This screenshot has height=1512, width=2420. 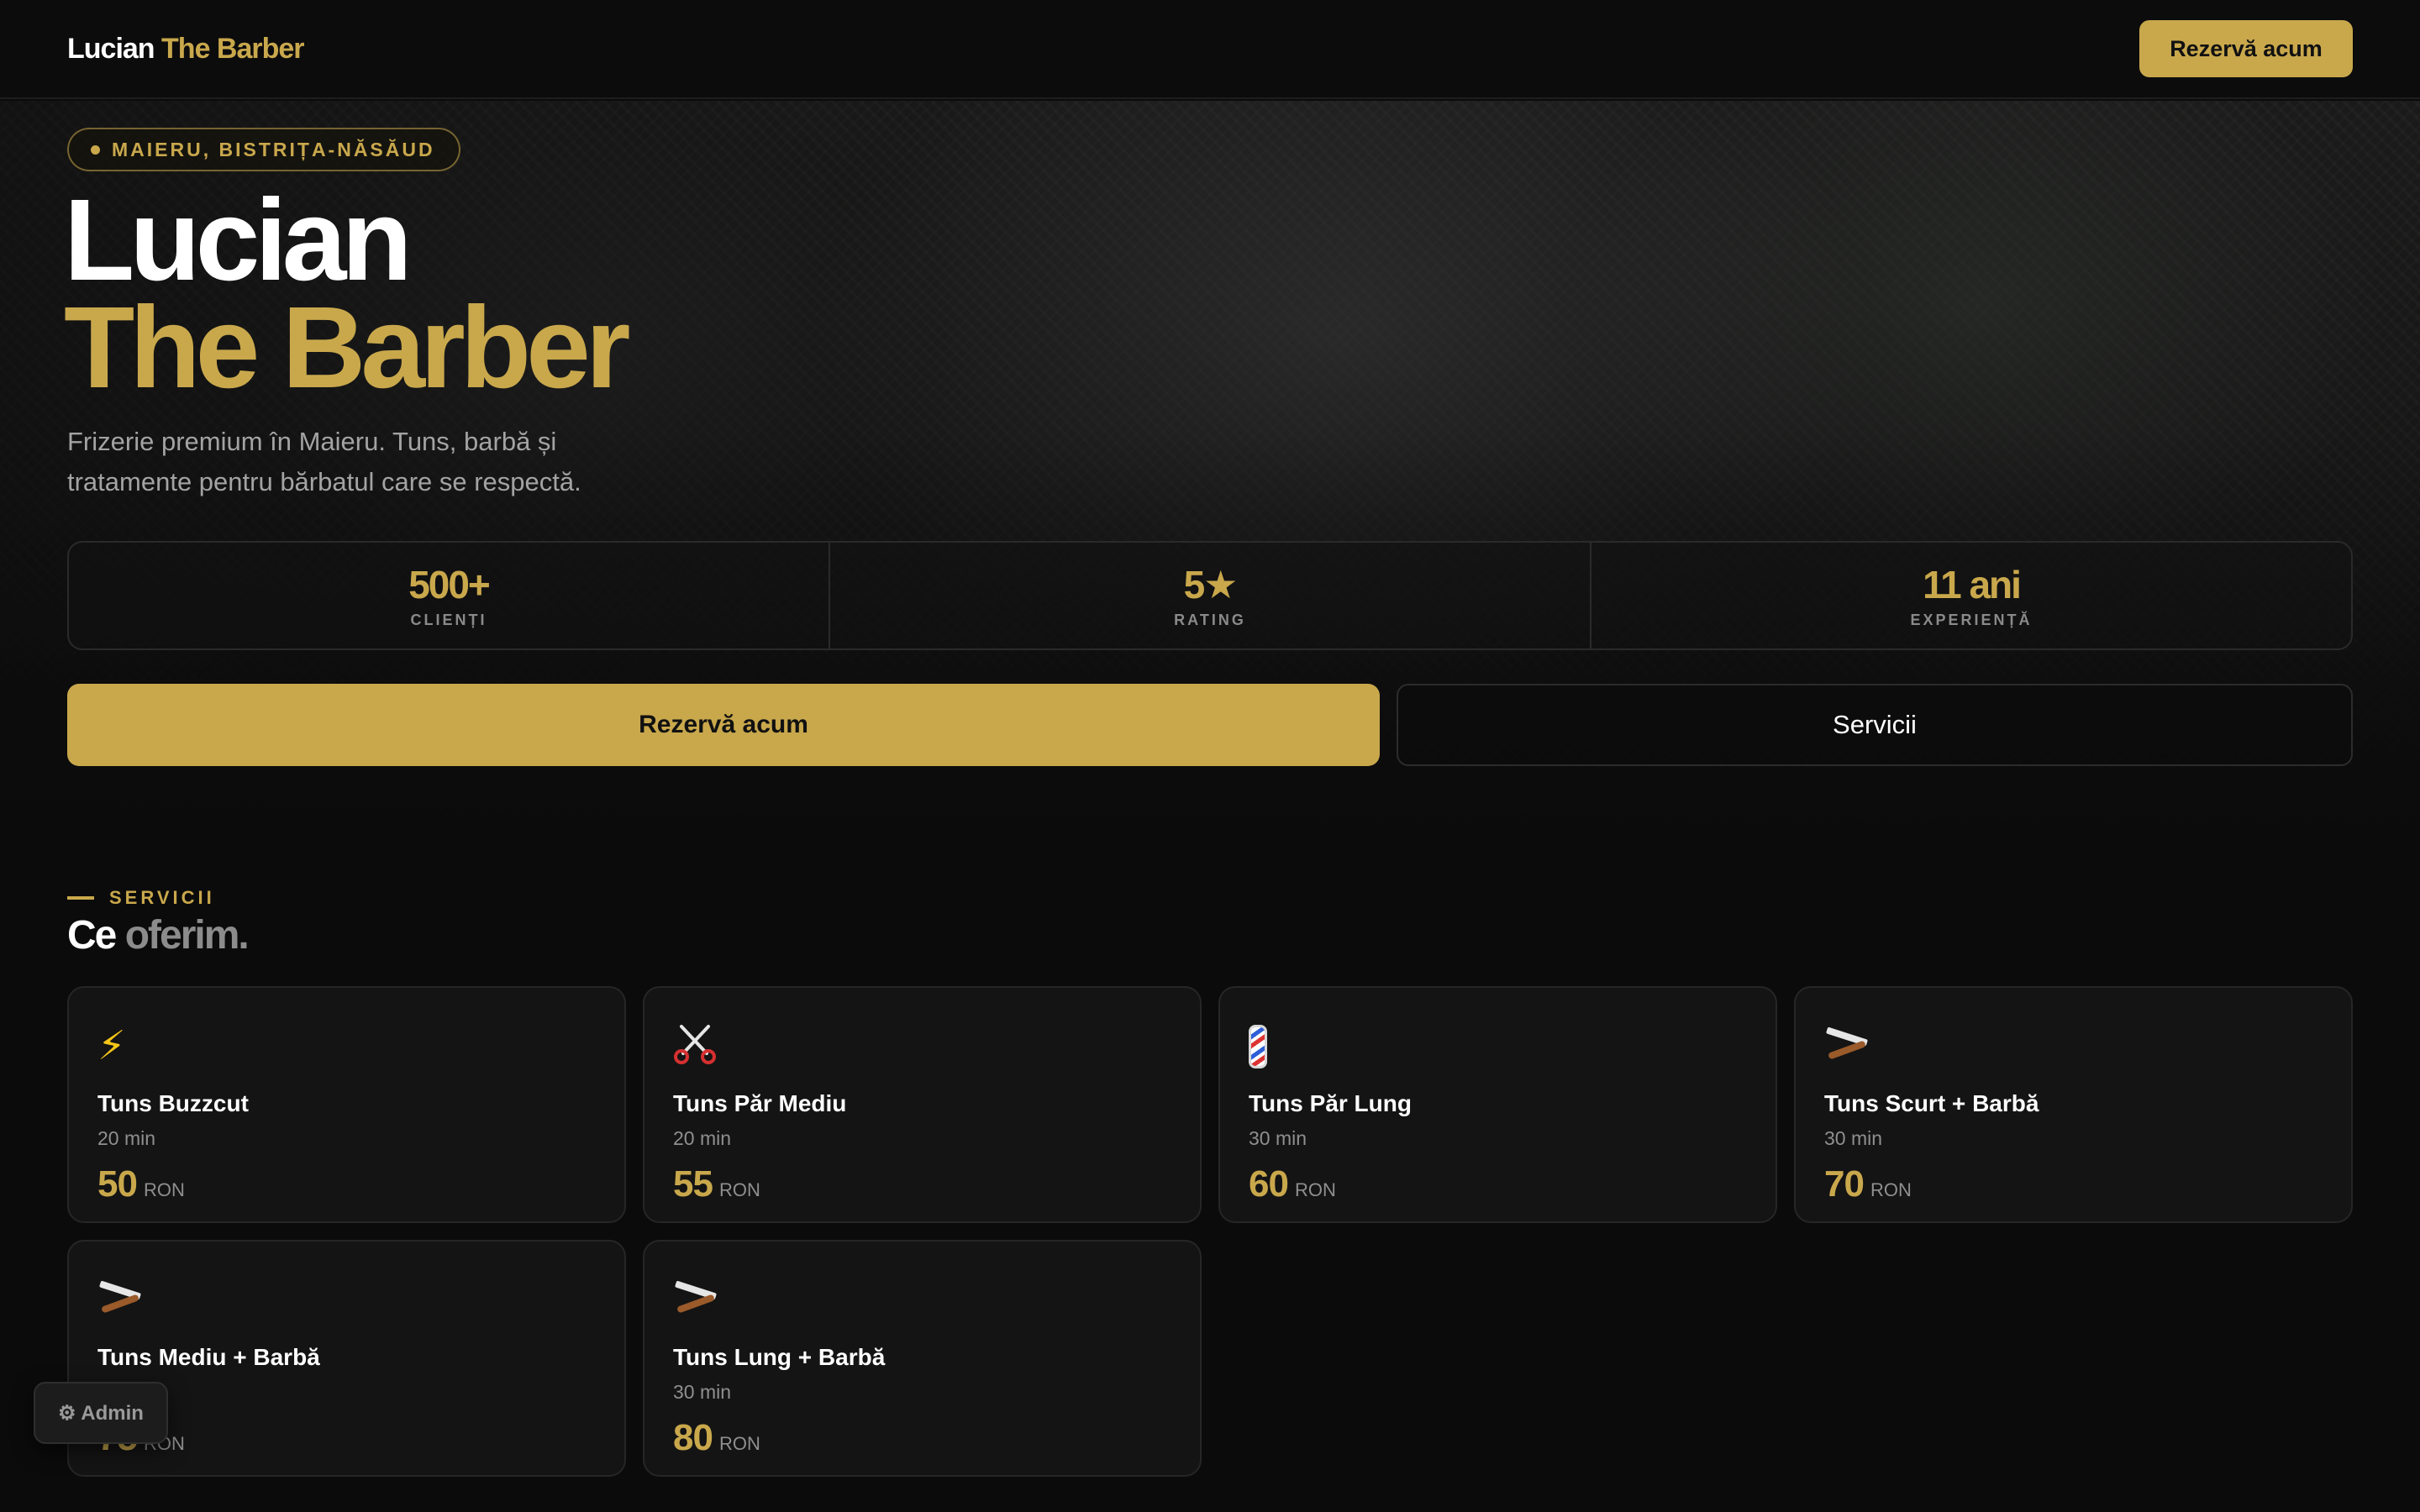 What do you see at coordinates (273, 149) in the screenshot?
I see `location-text: MAIERU, BISTRIȚA-NĂSĂUD` at bounding box center [273, 149].